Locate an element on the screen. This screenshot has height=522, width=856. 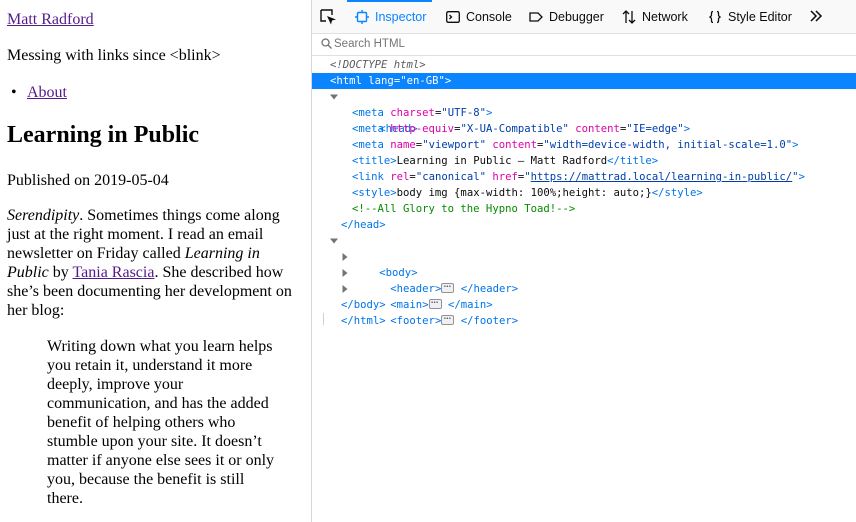
search-html-input is located at coordinates (484, 44).